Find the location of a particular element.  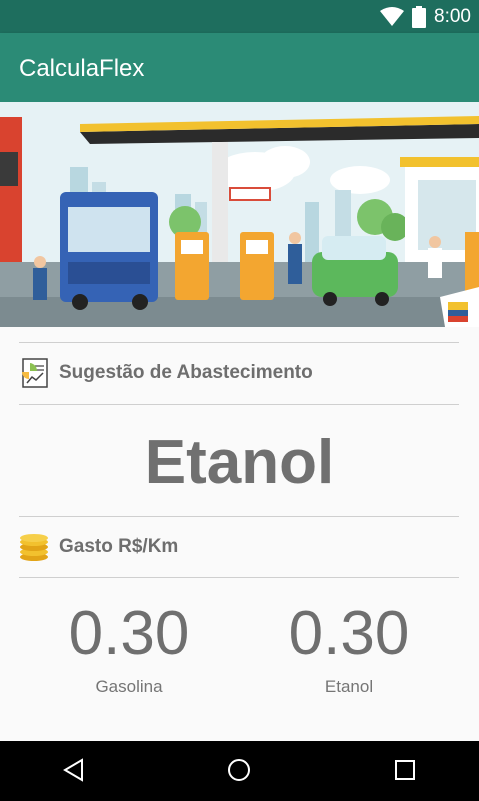

coins-icon is located at coordinates (34, 547).